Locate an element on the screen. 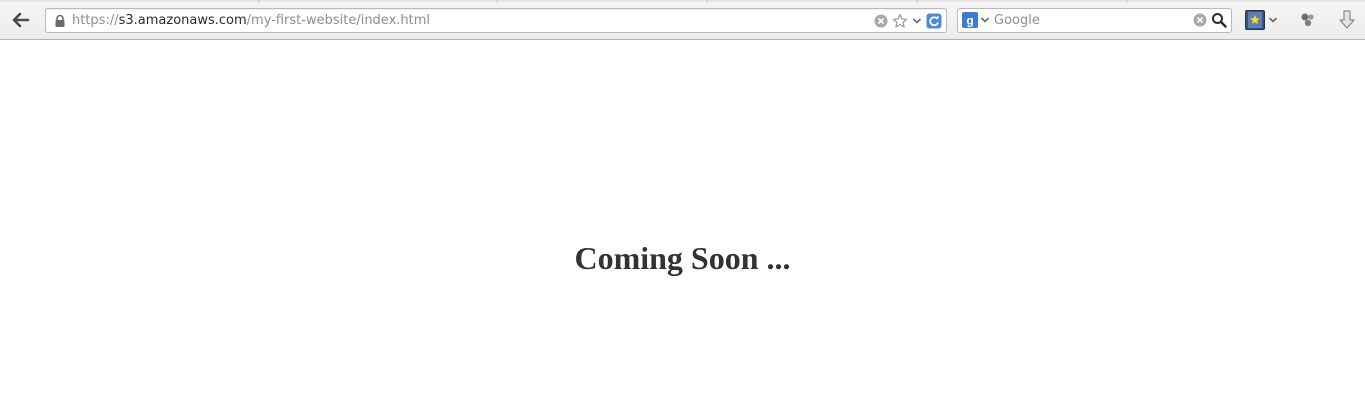 The width and height of the screenshot is (1365, 407). url-scheme: https:// is located at coordinates (95, 20).